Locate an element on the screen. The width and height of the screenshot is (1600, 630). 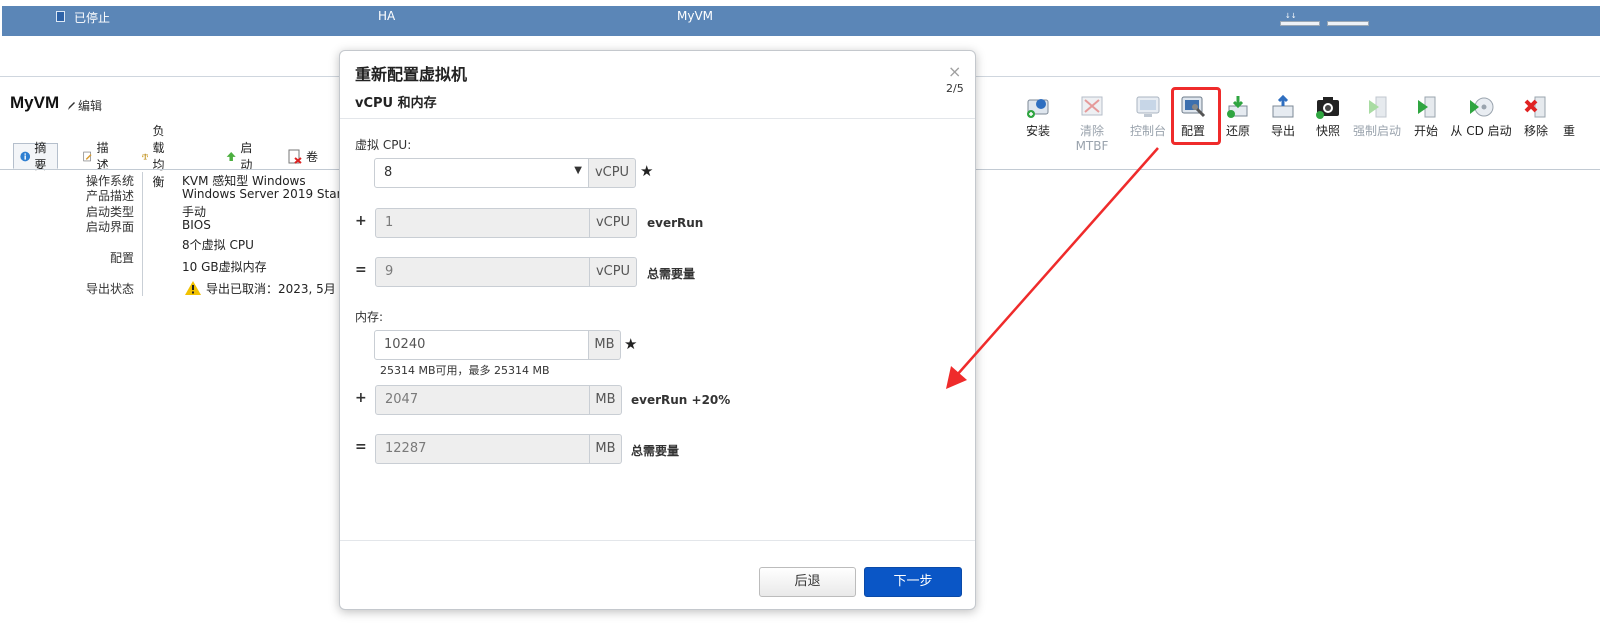
document-edit-icon is located at coordinates (87, 156).